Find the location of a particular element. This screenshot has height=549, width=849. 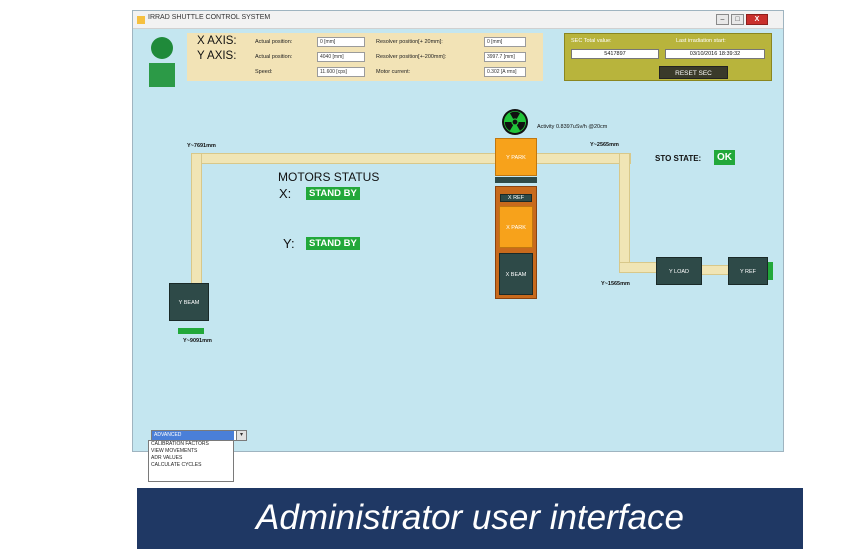

y-axis-label: Y AXIS: is located at coordinates (217, 56).